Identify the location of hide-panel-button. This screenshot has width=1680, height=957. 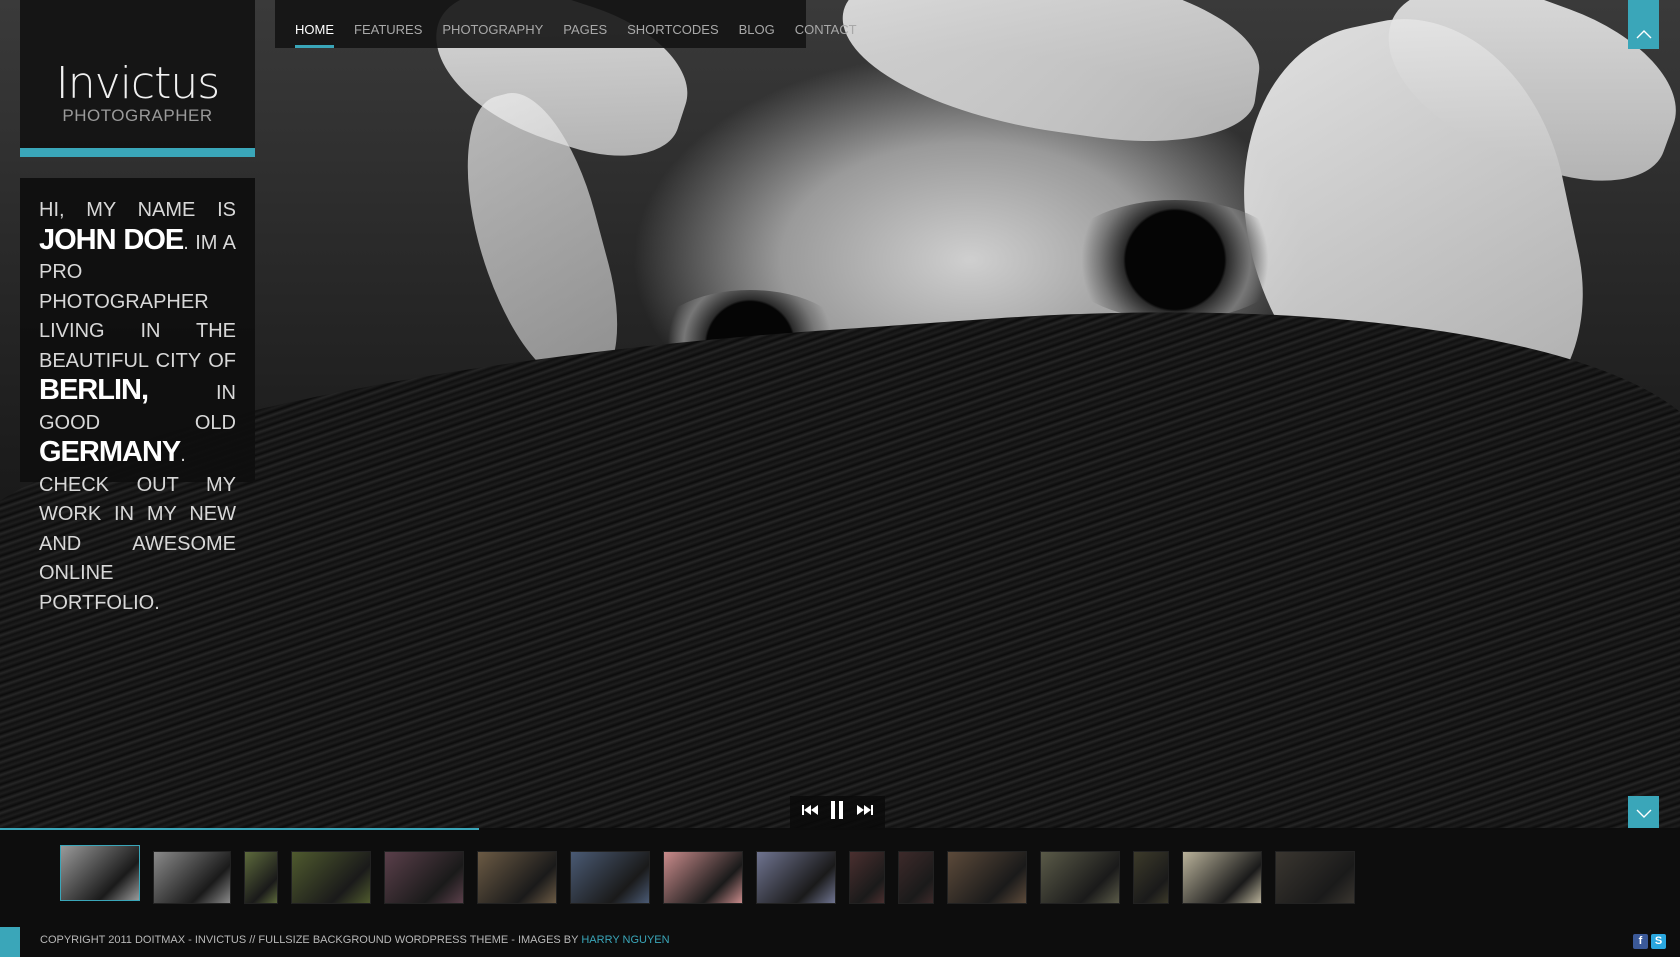
(1643, 813).